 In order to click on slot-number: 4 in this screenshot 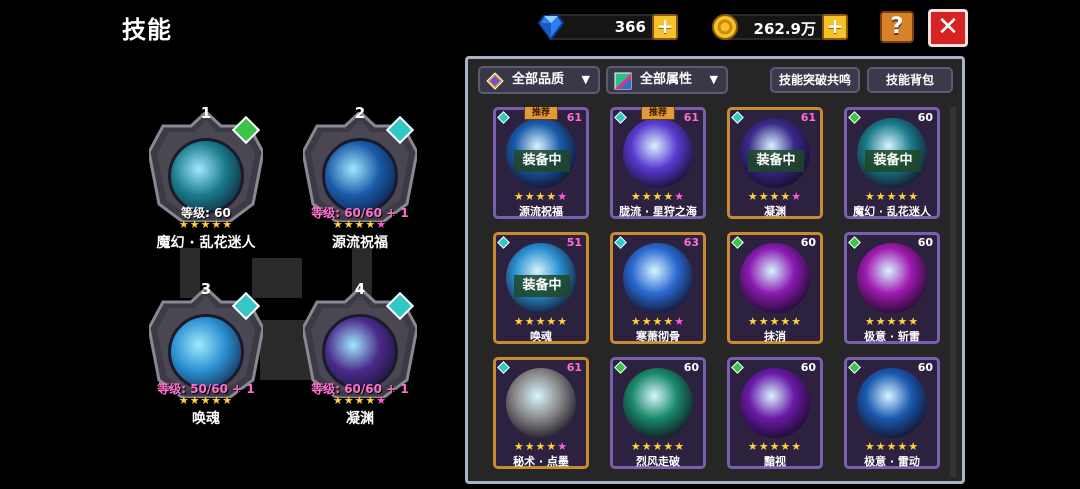, I will do `click(360, 289)`.